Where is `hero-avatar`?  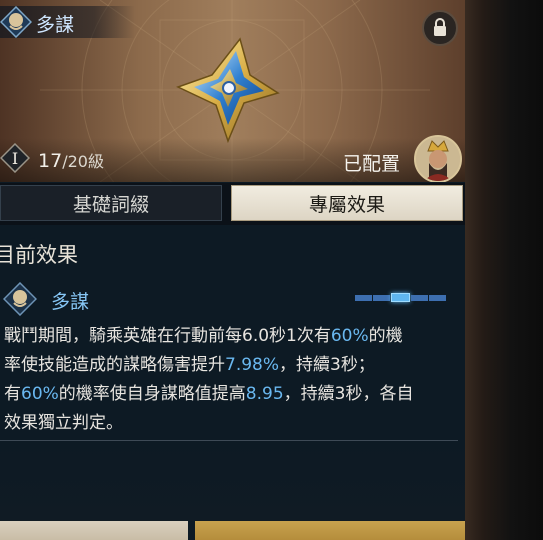
hero-avatar is located at coordinates (438, 158).